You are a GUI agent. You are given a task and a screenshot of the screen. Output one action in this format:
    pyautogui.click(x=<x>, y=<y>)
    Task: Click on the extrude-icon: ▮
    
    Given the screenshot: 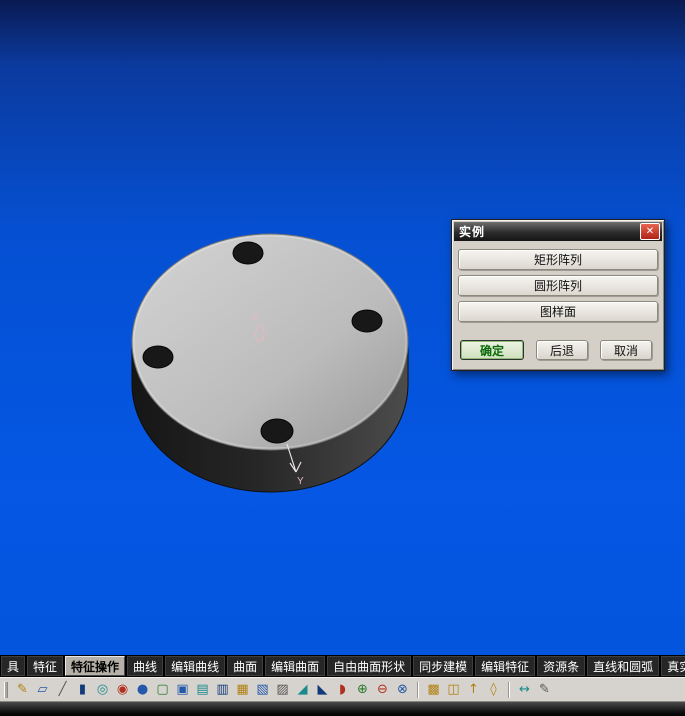 What is the action you would take?
    pyautogui.click(x=82, y=689)
    